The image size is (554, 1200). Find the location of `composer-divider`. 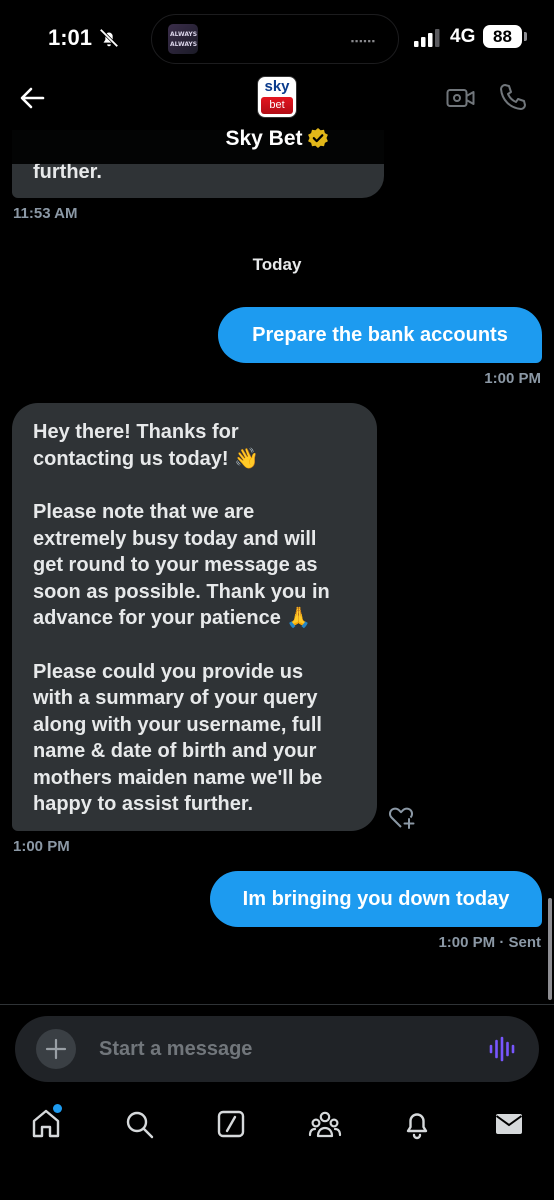

composer-divider is located at coordinates (277, 1004).